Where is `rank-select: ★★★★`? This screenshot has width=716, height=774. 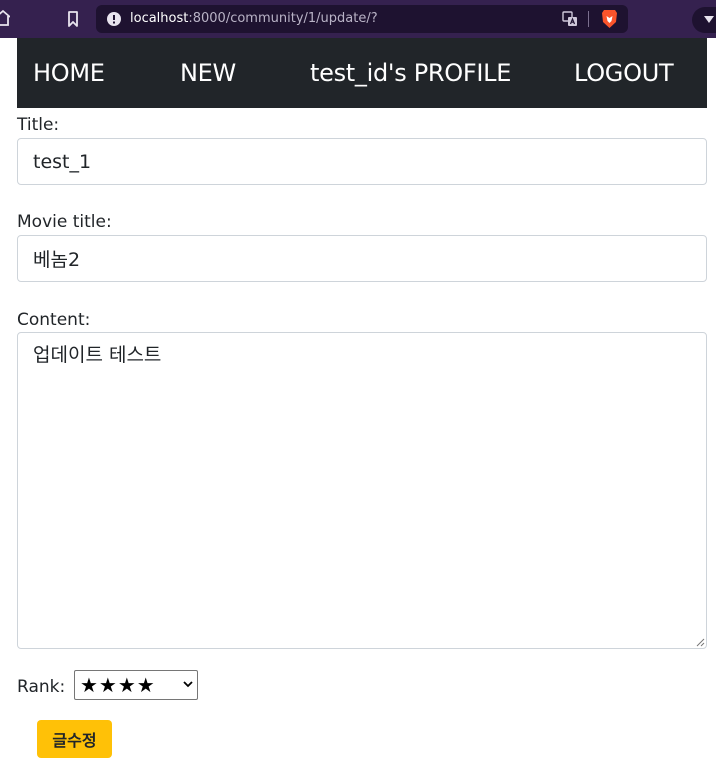 rank-select: ★★★★ is located at coordinates (136, 685).